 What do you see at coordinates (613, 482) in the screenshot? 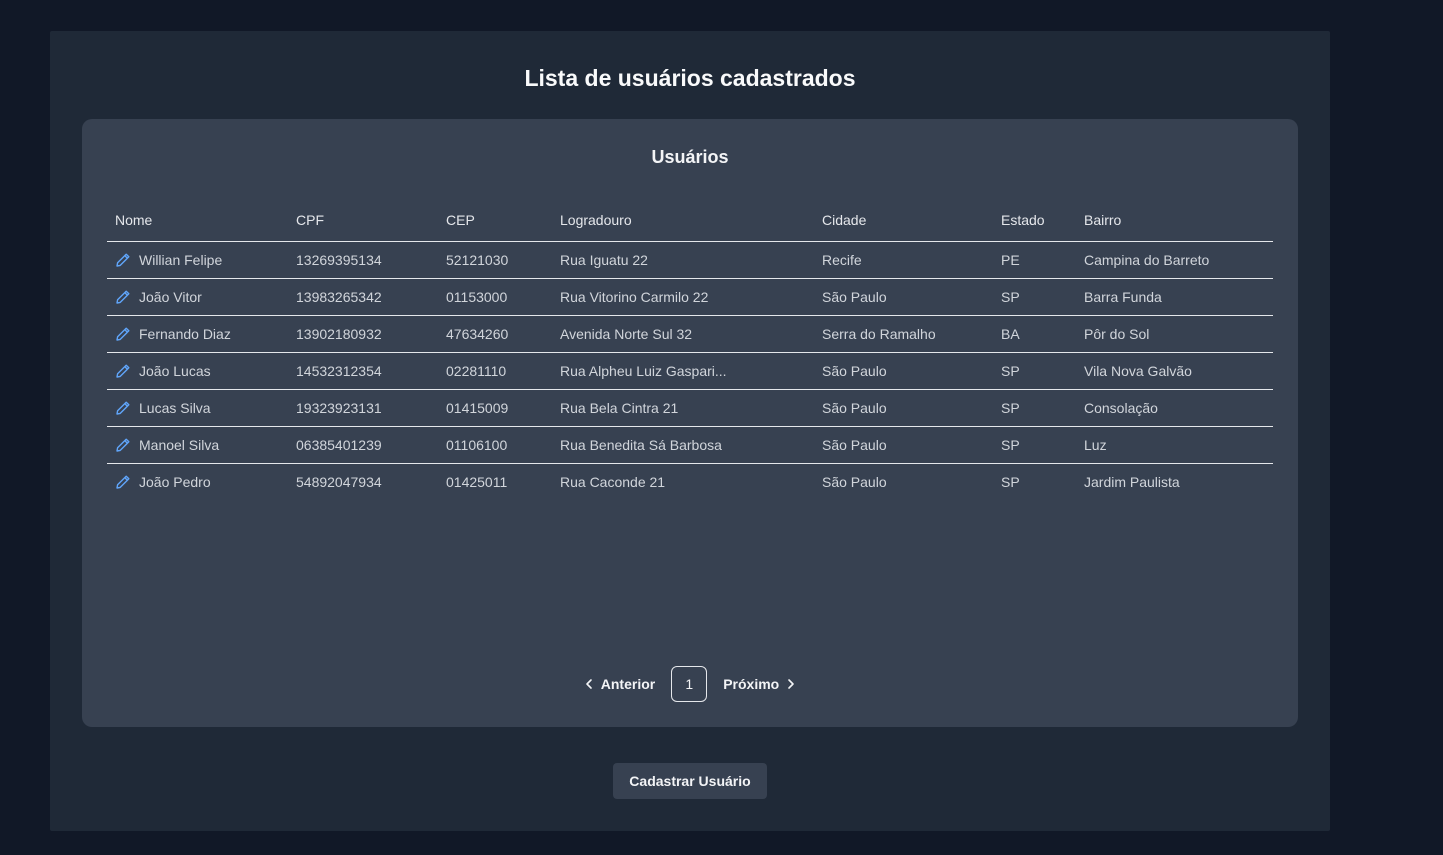
I see `cell-logradouro: Rua Caconde 21` at bounding box center [613, 482].